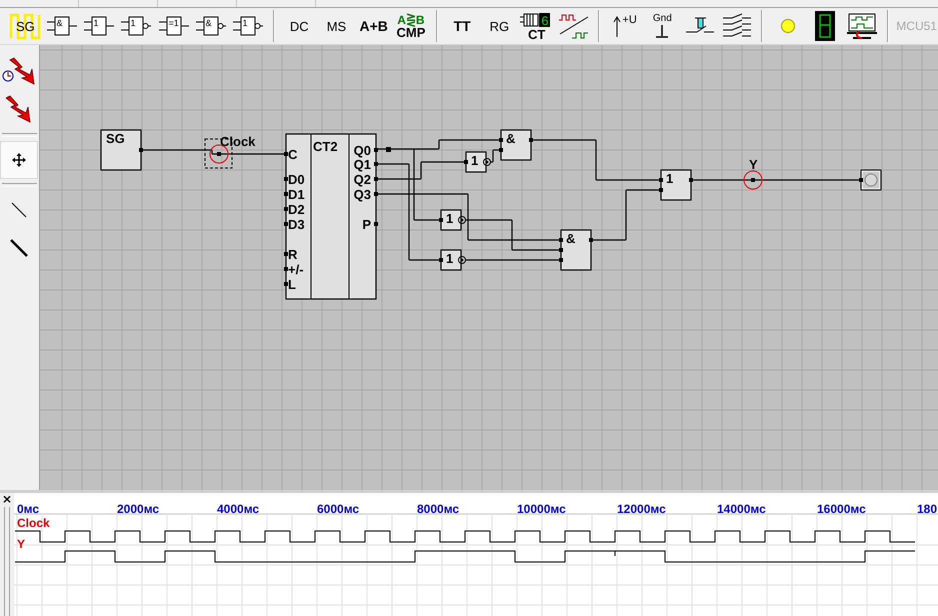 This screenshot has height=616, width=938. Describe the element at coordinates (28, 509) in the screenshot. I see `time-tick-label: 0мс` at that location.